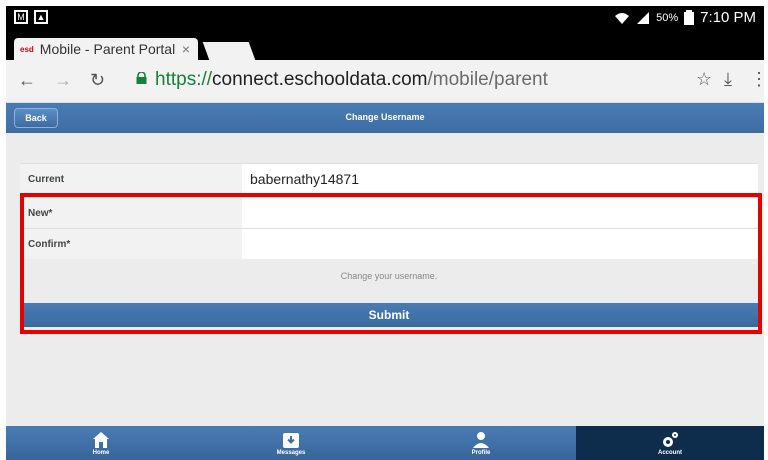 The image size is (768, 460). Describe the element at coordinates (184, 79) in the screenshot. I see `url-scheme: https://` at that location.